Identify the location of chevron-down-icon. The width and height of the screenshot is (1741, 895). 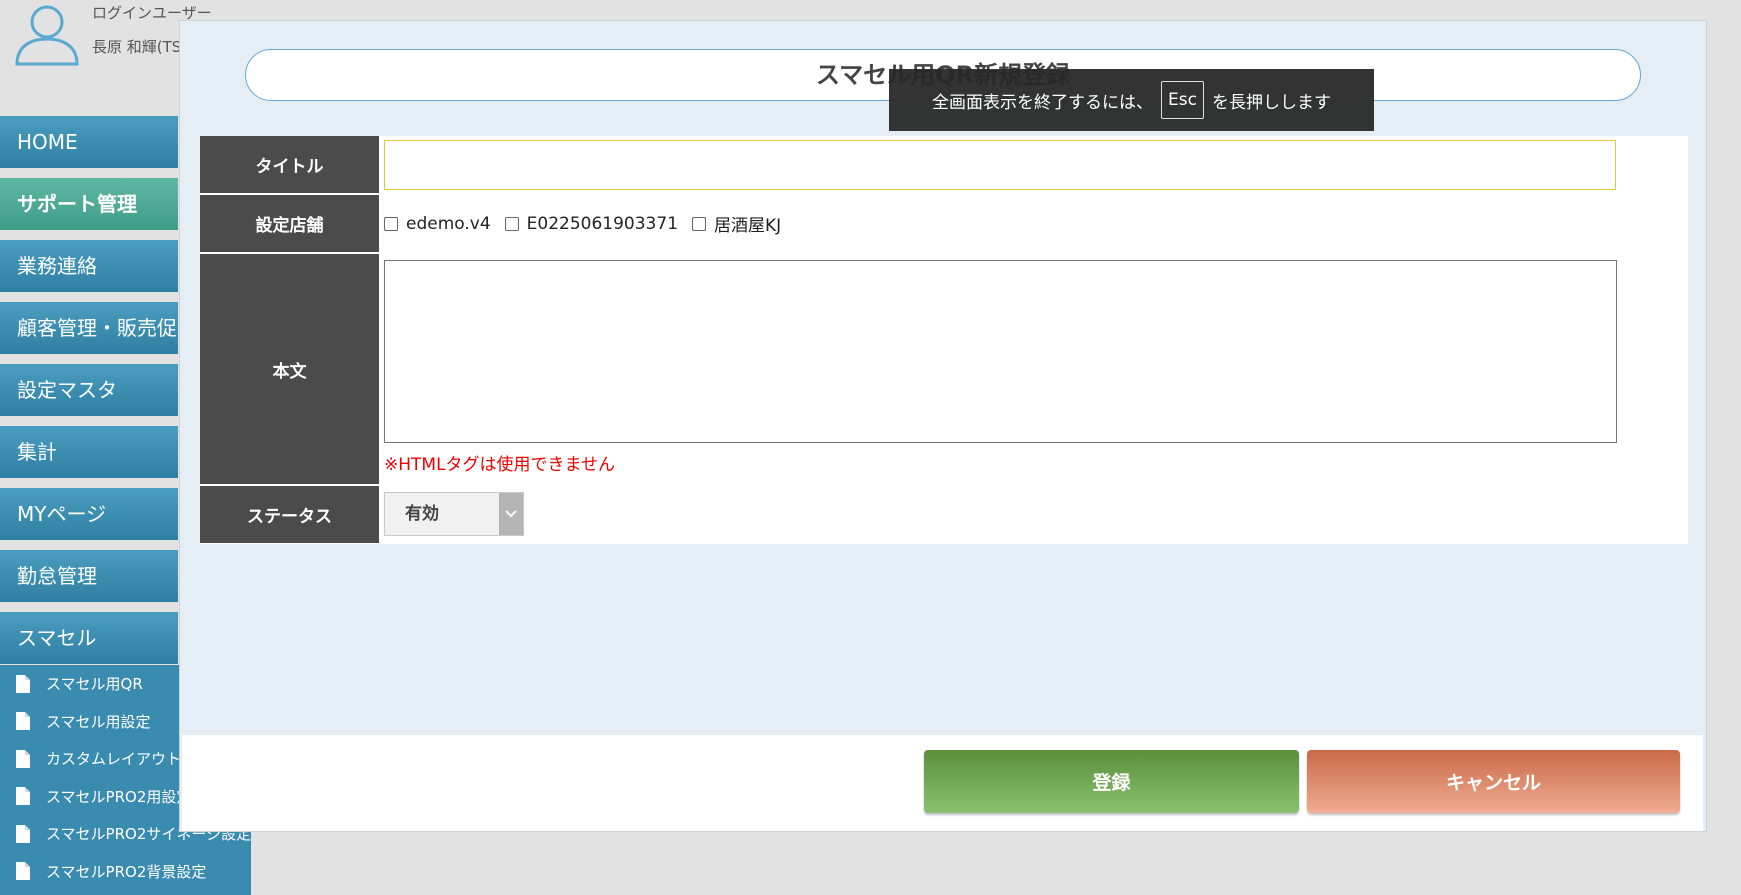
(511, 514).